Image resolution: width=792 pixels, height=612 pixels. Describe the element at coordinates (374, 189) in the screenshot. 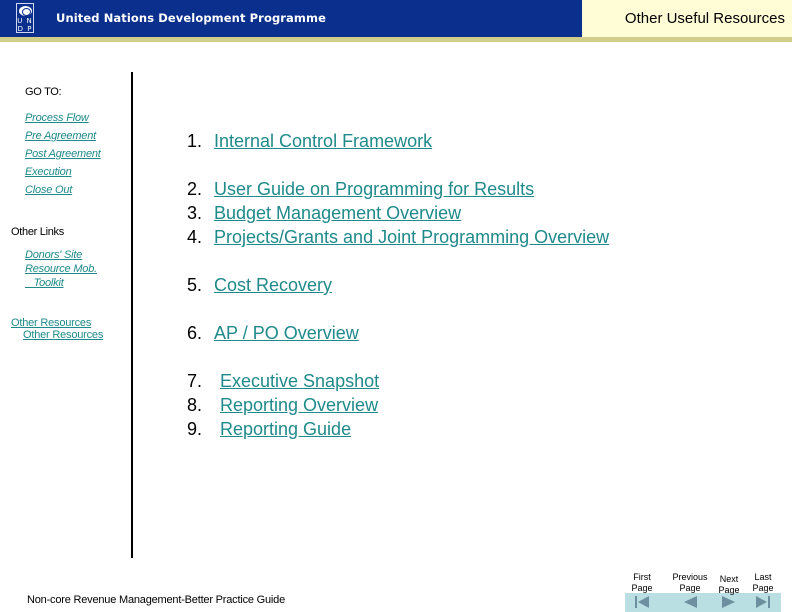

I see `link-user-guide-programming: User Guide on Programming for Results` at that location.